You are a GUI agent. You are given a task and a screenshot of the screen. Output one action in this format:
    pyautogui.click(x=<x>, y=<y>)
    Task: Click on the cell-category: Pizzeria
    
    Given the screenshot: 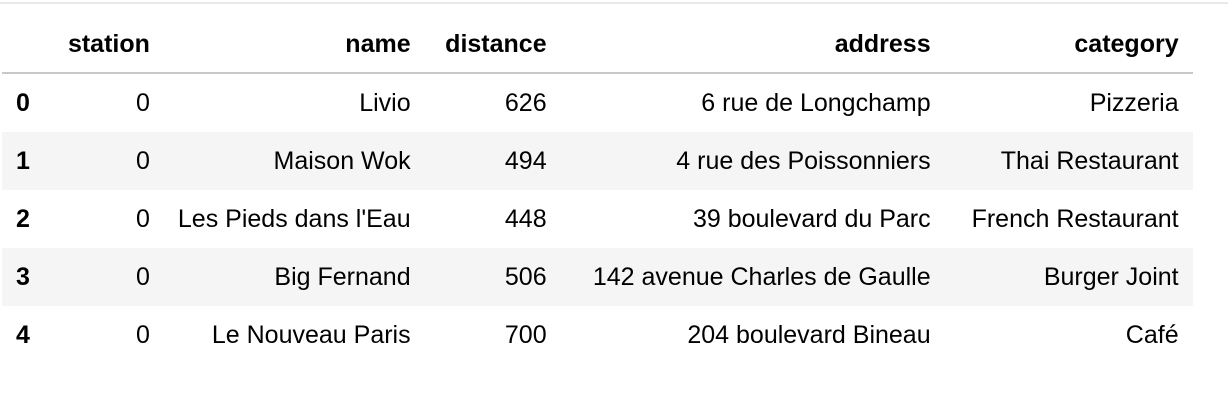 What is the action you would take?
    pyautogui.click(x=1134, y=102)
    